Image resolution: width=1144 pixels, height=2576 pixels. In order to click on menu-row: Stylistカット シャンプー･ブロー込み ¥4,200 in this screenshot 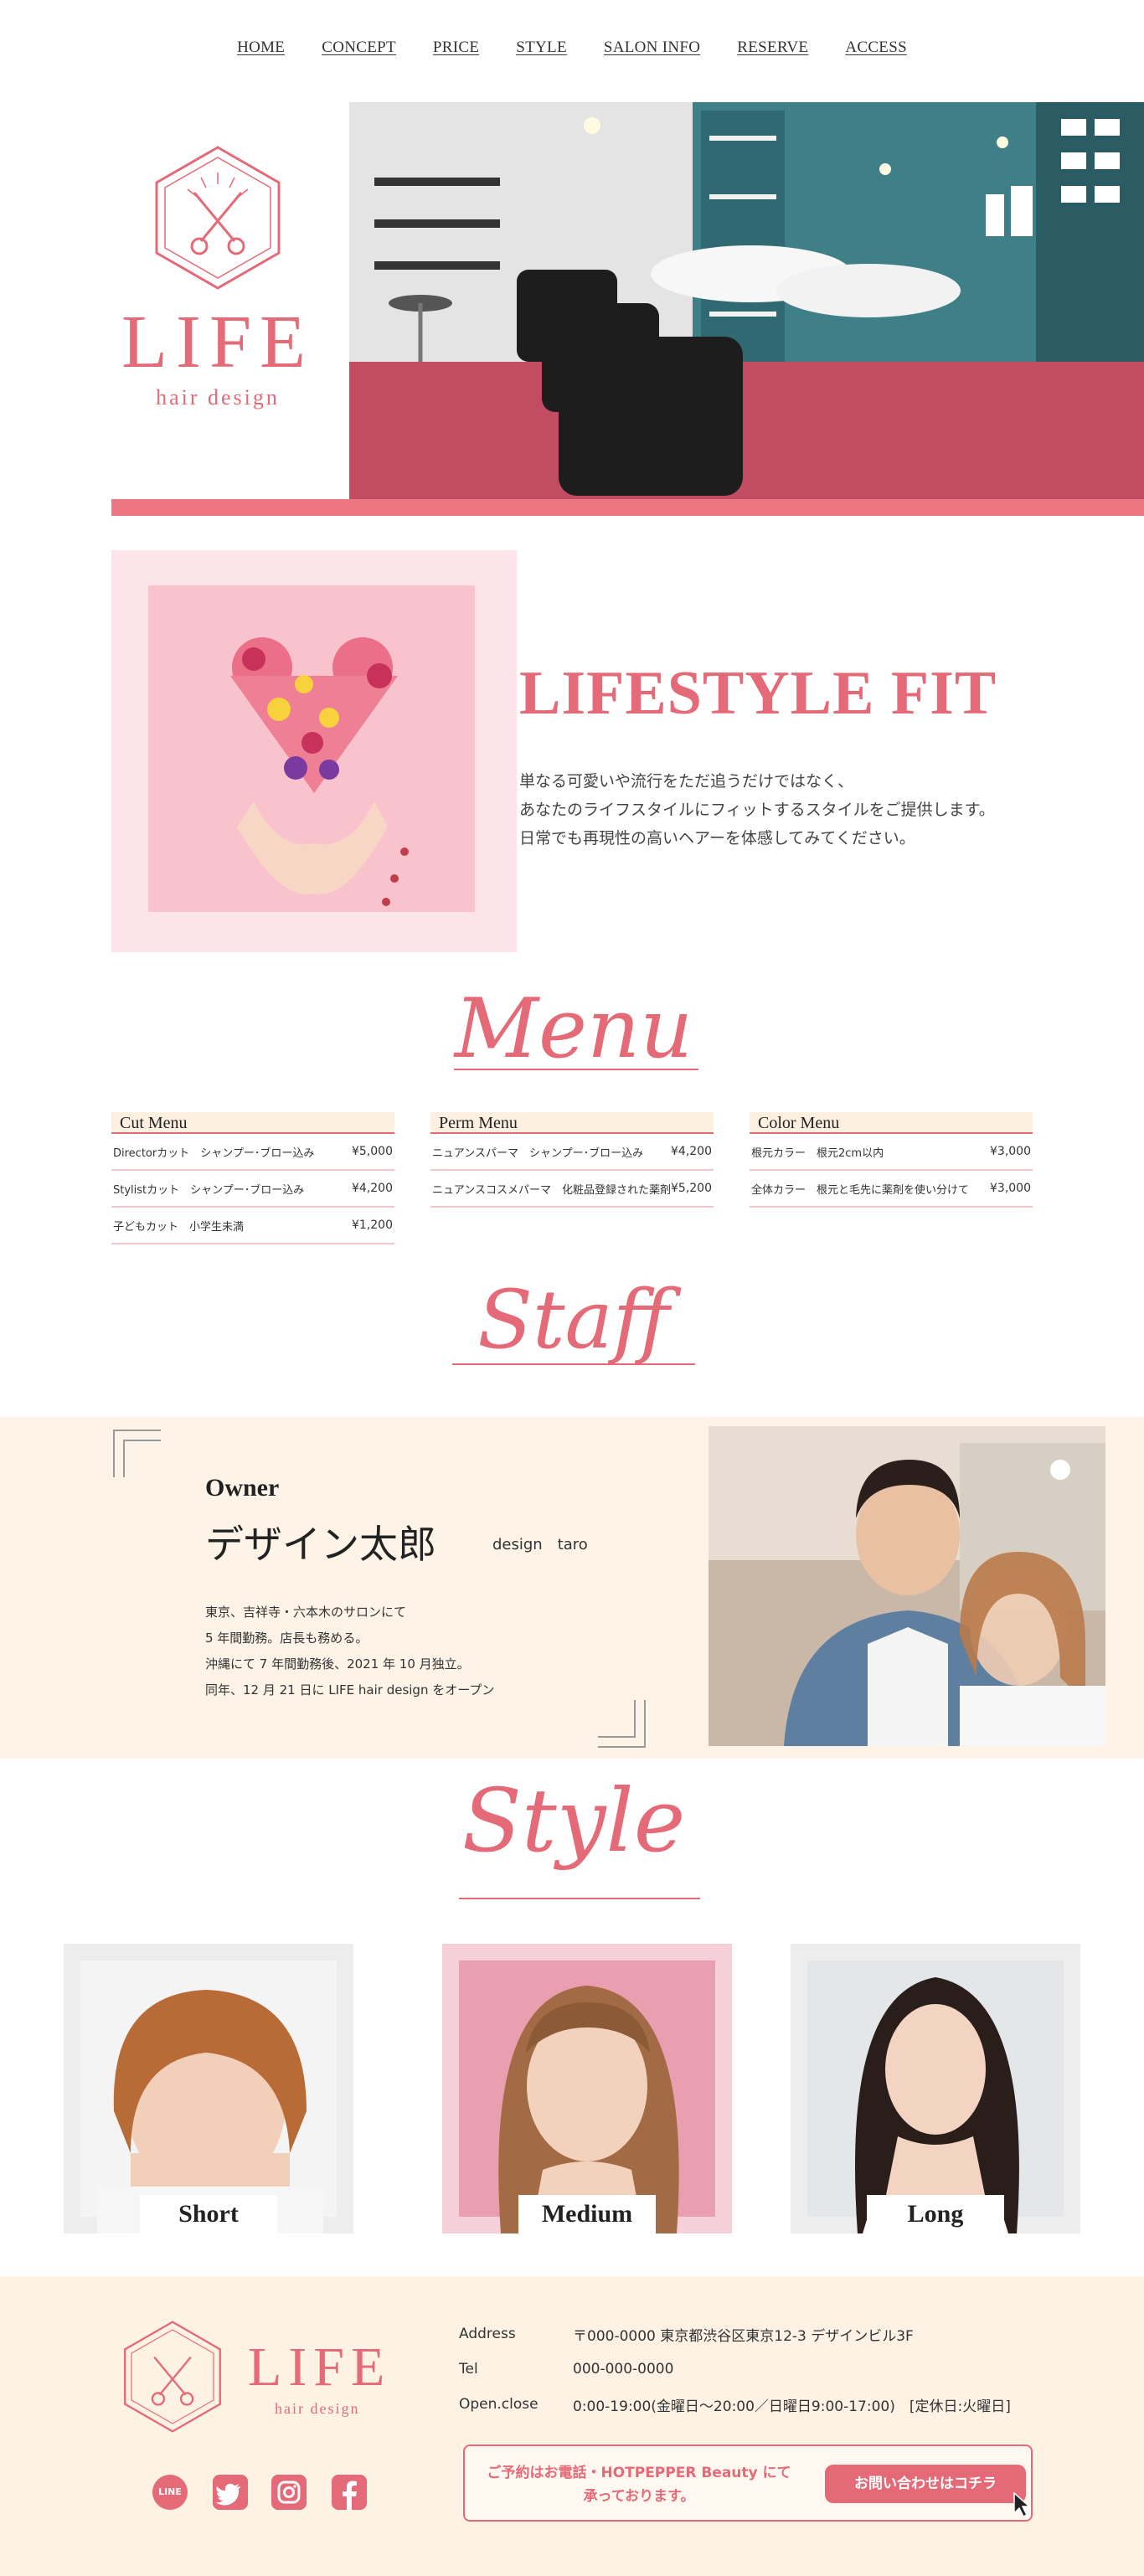, I will do `click(252, 1189)`.